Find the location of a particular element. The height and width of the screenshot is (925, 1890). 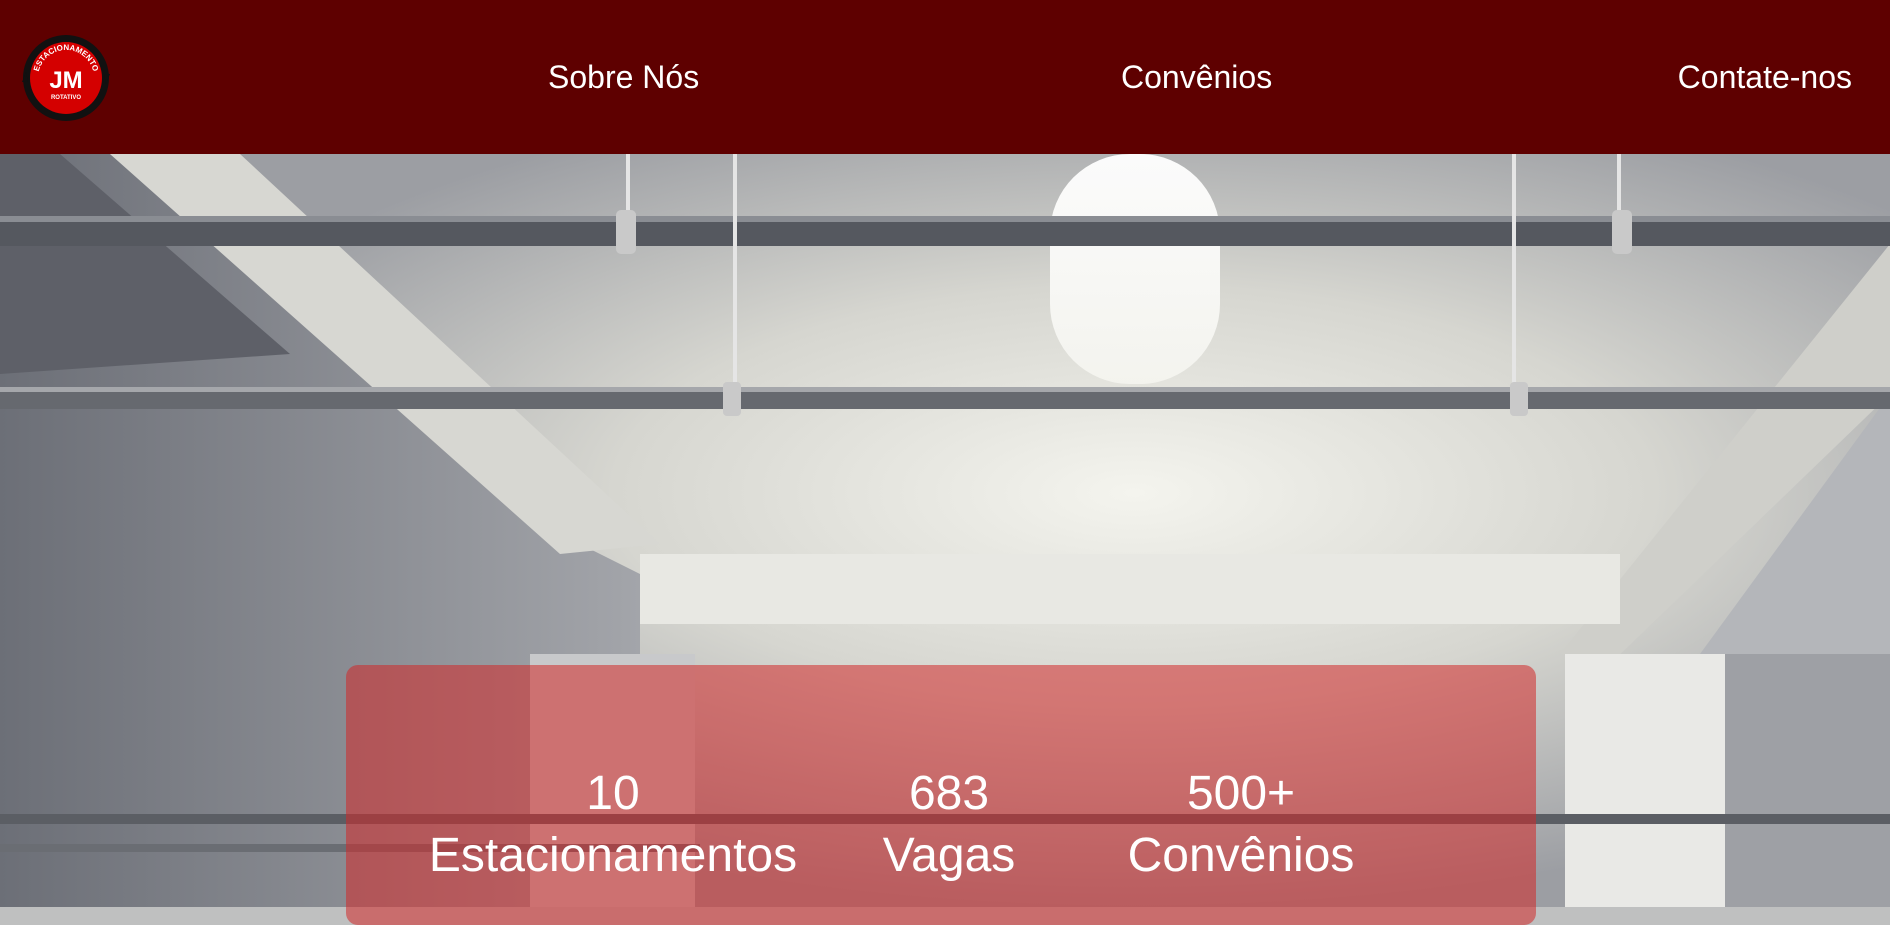

stat-label: Vagas is located at coordinates (949, 855).